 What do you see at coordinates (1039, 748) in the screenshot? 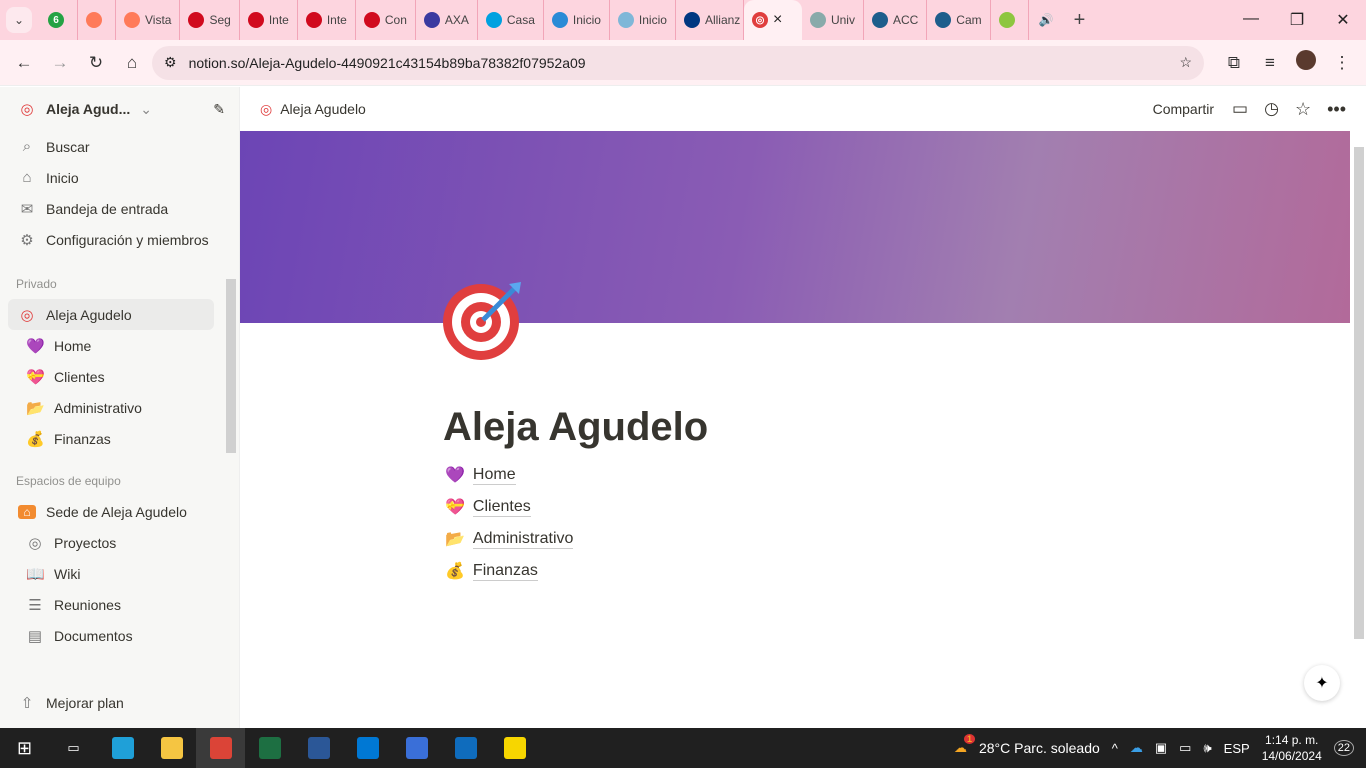
I see `weather-text: 28°C Parc. soleado` at bounding box center [1039, 748].